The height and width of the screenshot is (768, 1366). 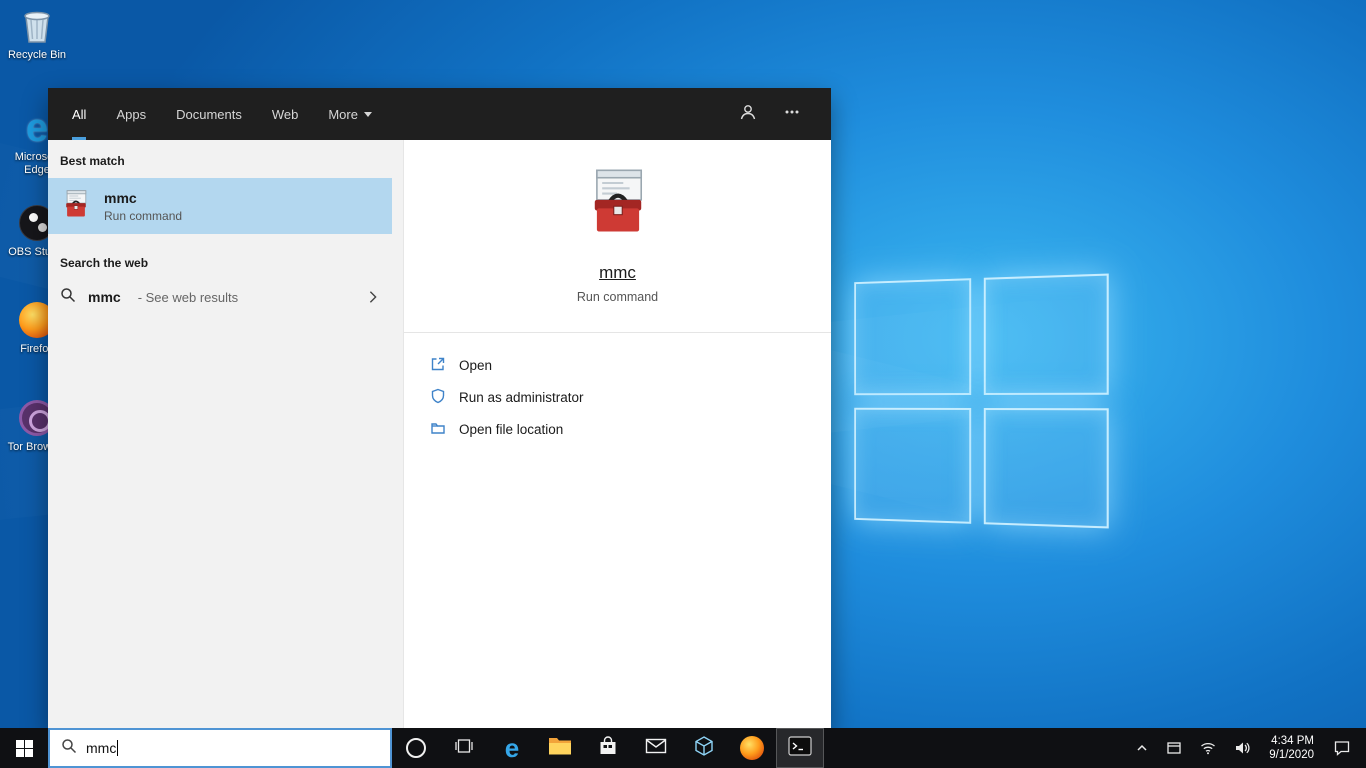 What do you see at coordinates (104, 263) in the screenshot?
I see `search-web-header: Search the web` at bounding box center [104, 263].